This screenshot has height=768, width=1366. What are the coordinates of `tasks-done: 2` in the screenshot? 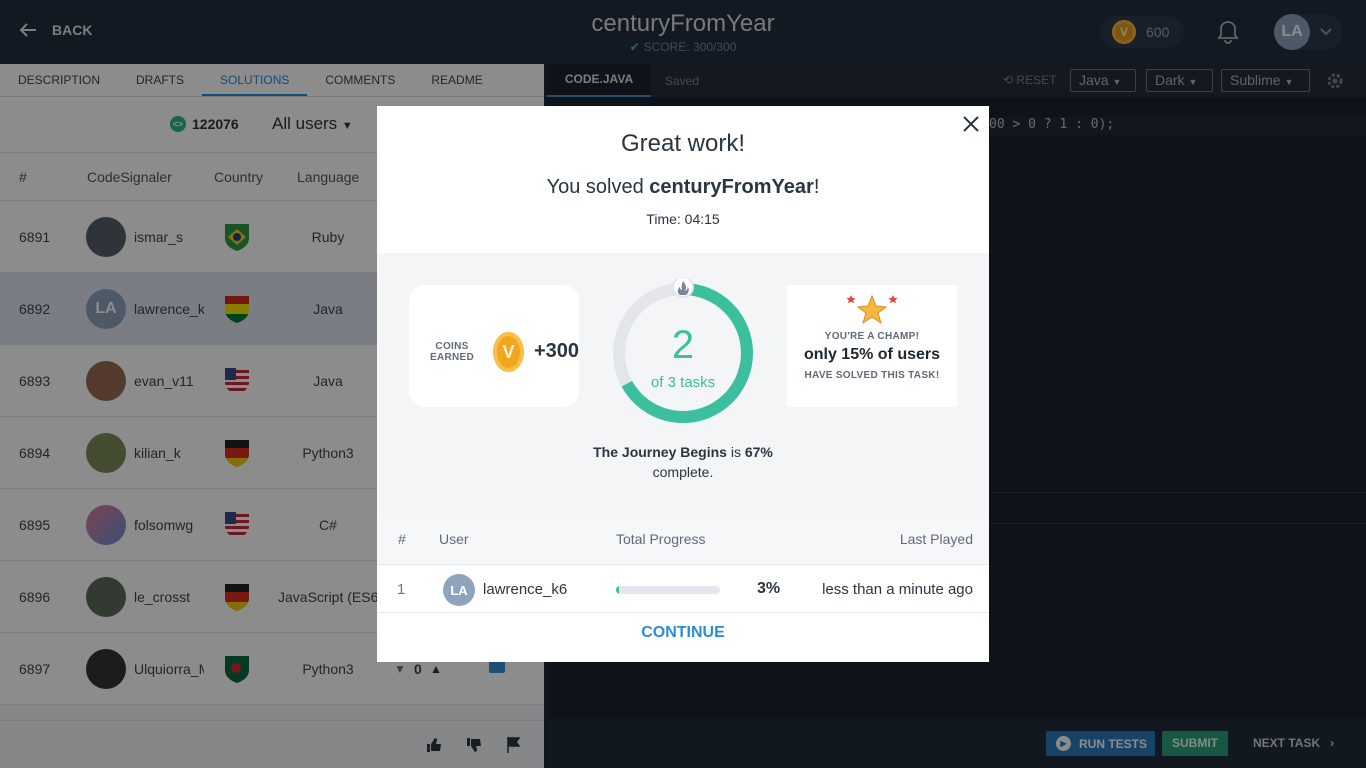 It's located at (683, 345).